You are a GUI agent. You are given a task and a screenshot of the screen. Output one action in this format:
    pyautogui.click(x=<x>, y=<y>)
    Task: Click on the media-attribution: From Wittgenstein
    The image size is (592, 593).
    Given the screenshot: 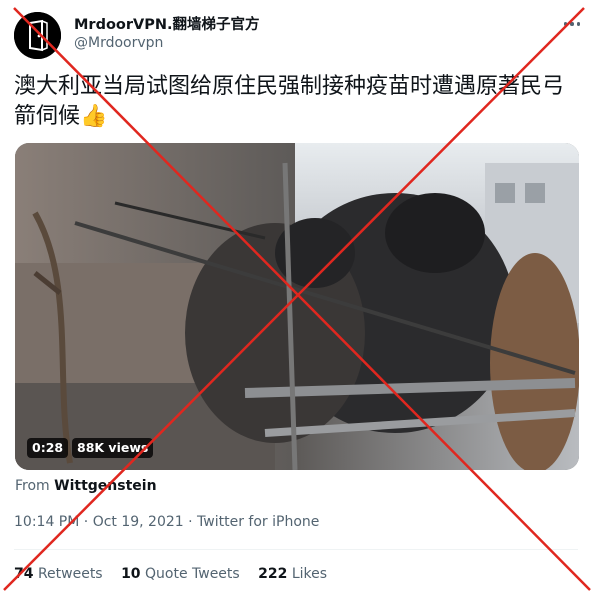 What is the action you would take?
    pyautogui.click(x=86, y=486)
    